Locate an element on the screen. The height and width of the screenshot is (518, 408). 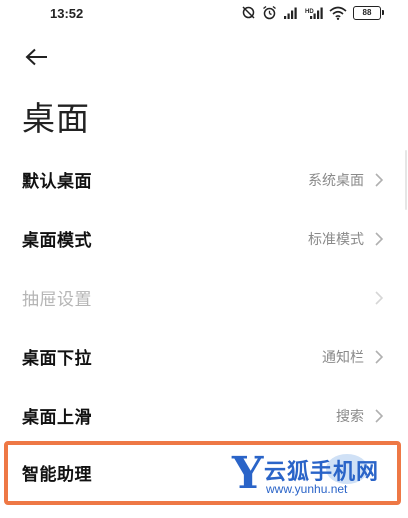
back-button is located at coordinates (37, 57).